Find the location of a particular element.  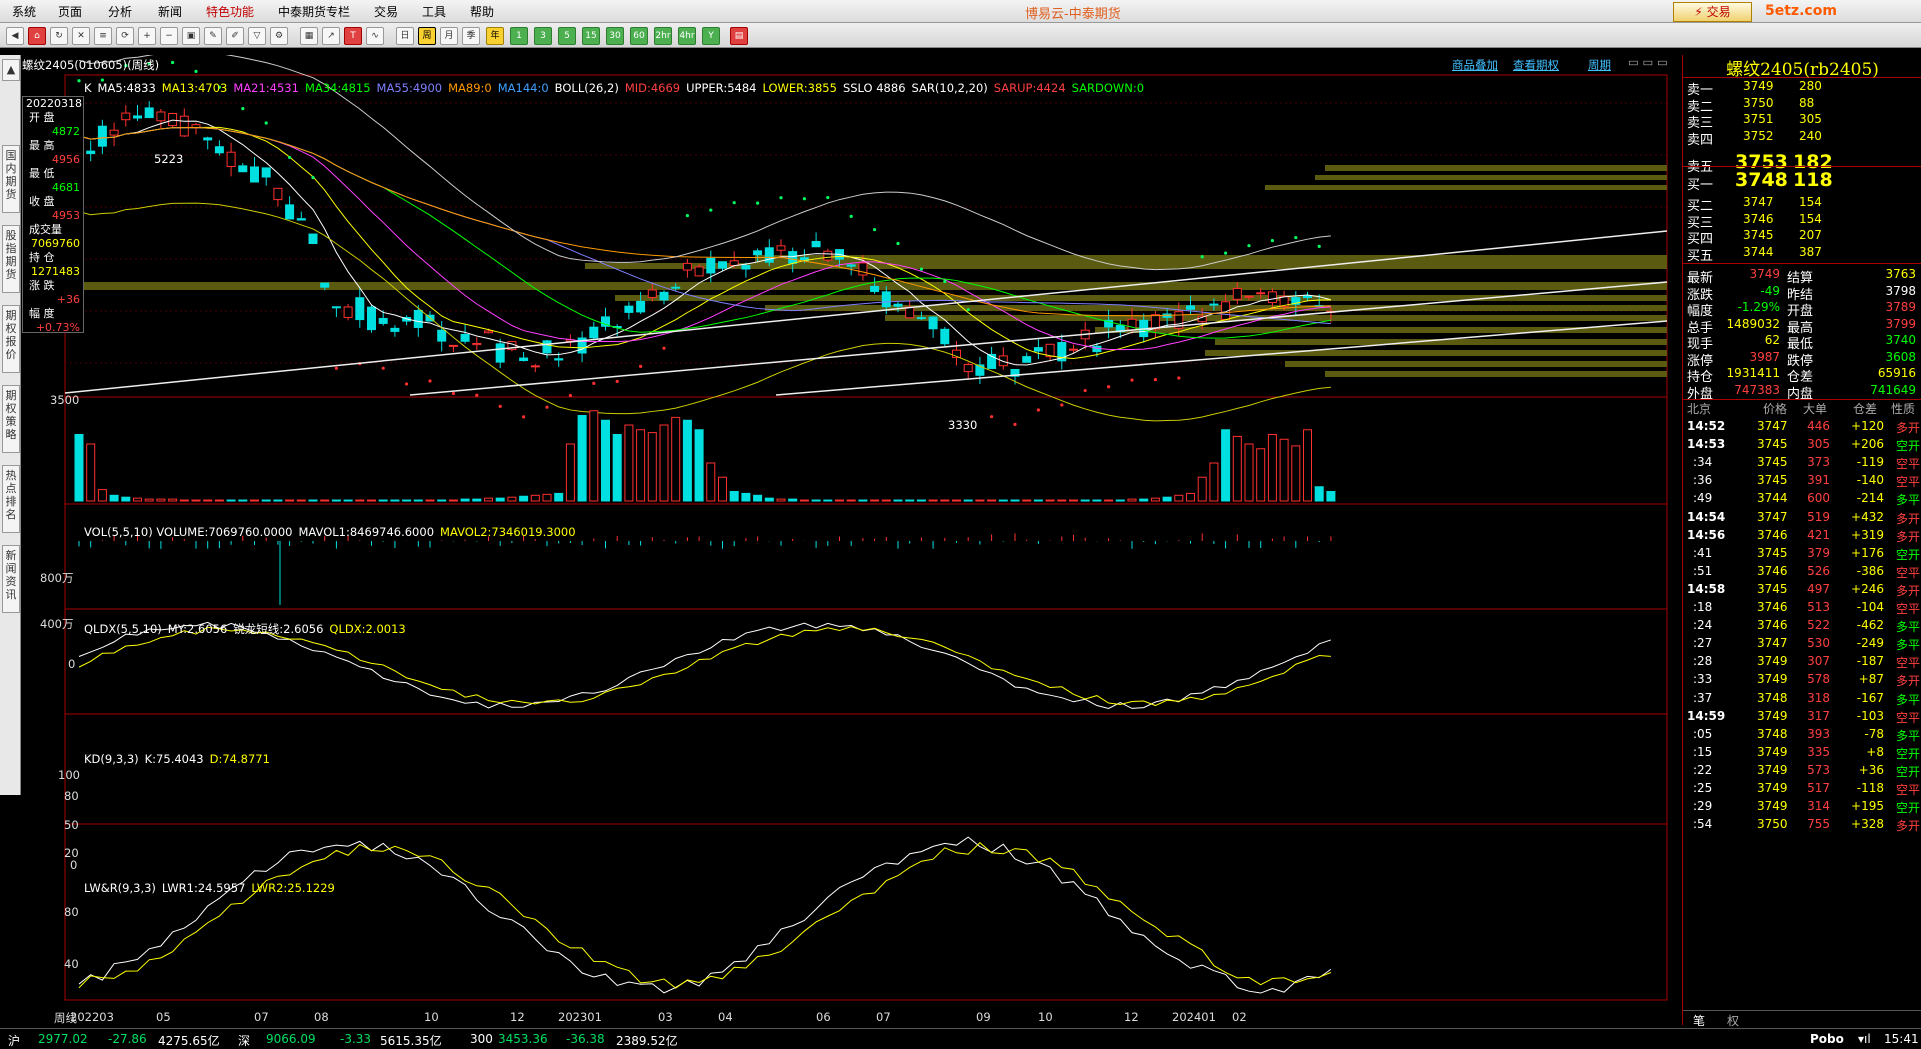

trade-button: ⚡ 交易 is located at coordinates (1712, 12).